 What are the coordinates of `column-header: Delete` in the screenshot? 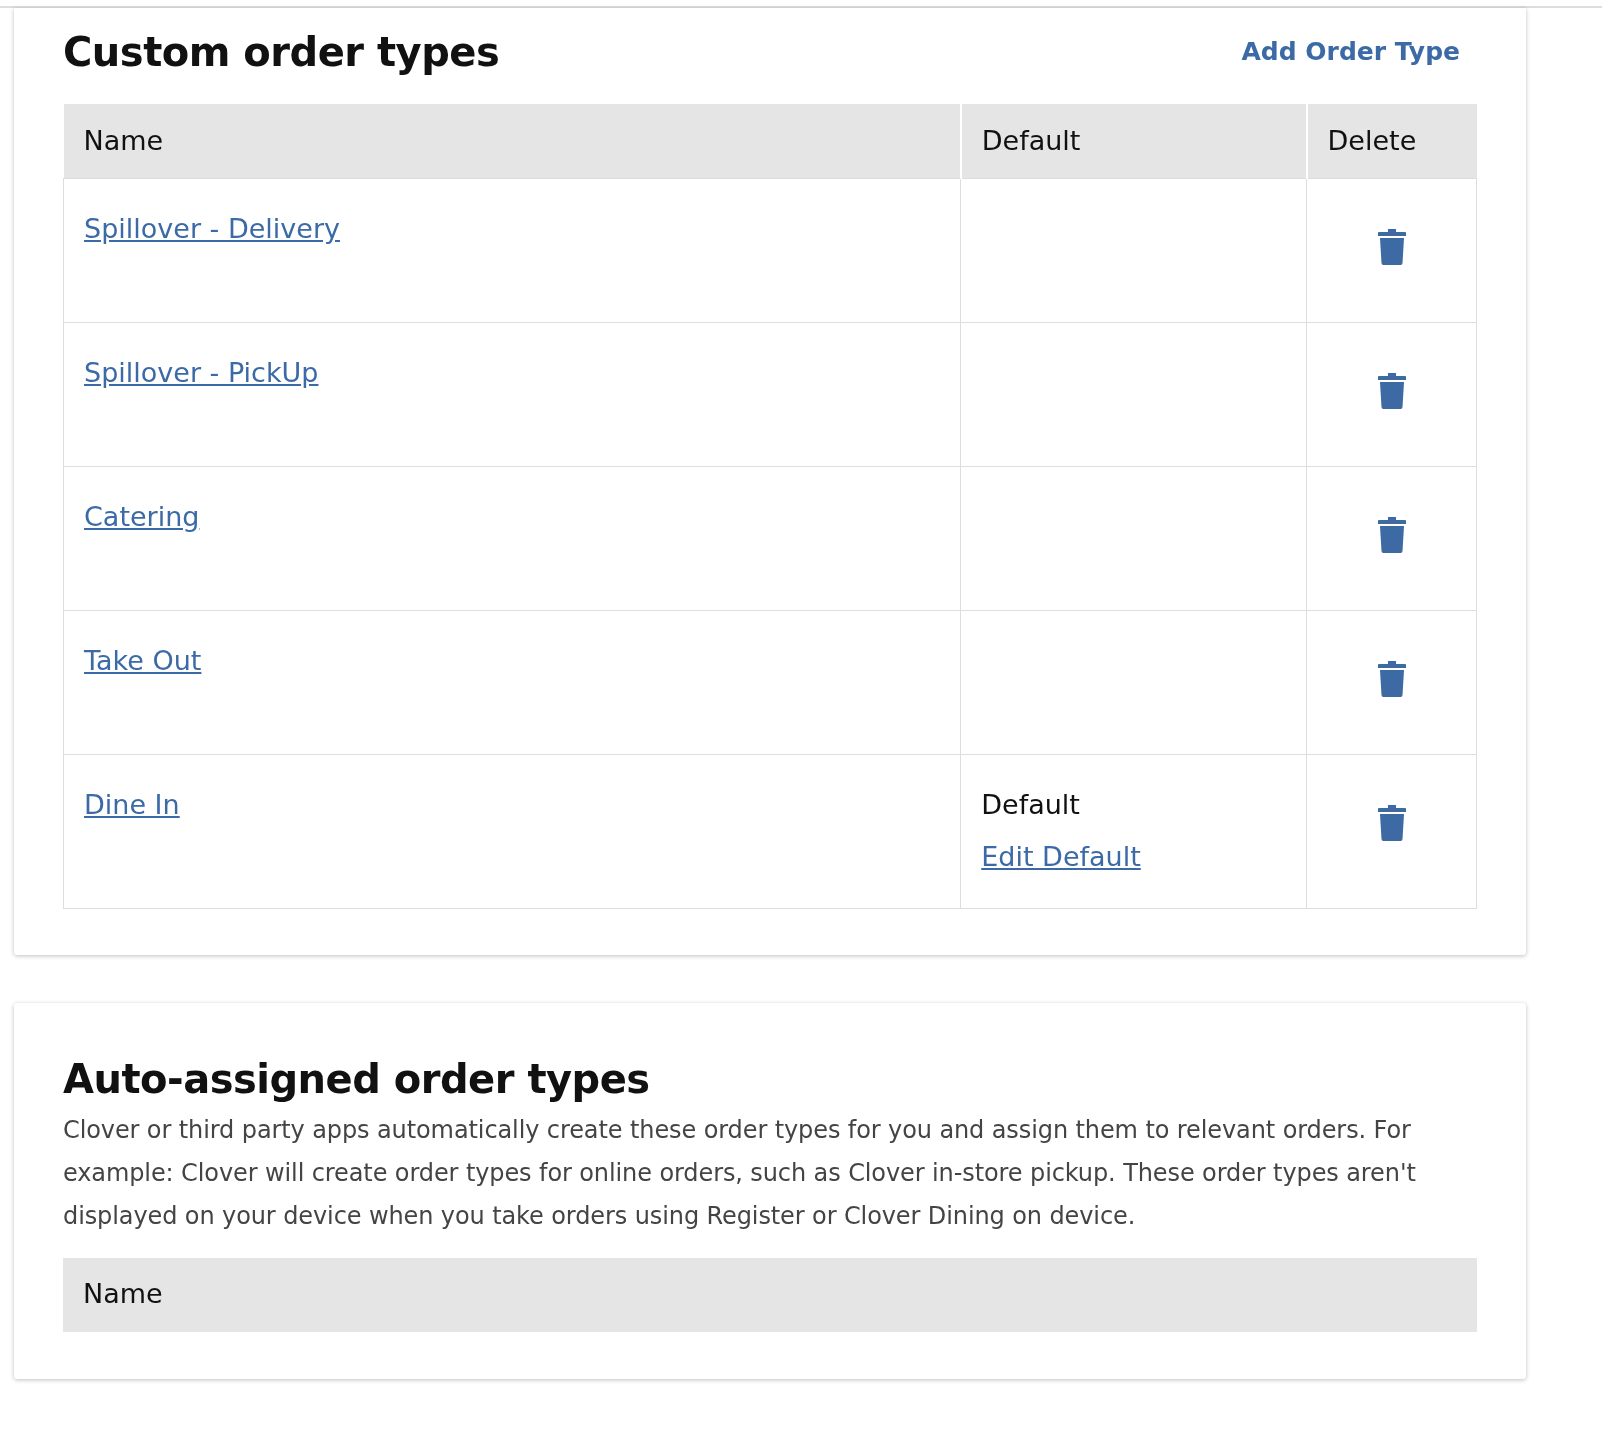 It's located at (1391, 141).